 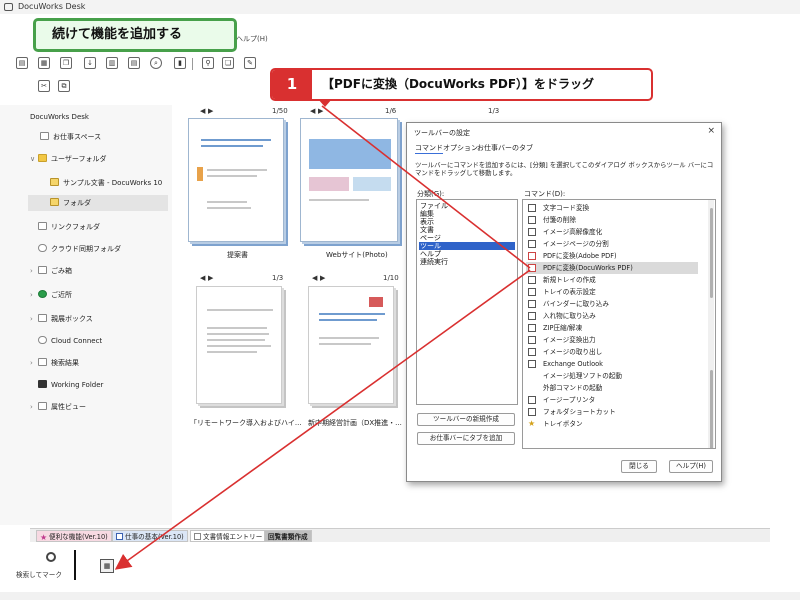 What do you see at coordinates (467, 206) in the screenshot?
I see `list-item: ファイル` at bounding box center [467, 206].